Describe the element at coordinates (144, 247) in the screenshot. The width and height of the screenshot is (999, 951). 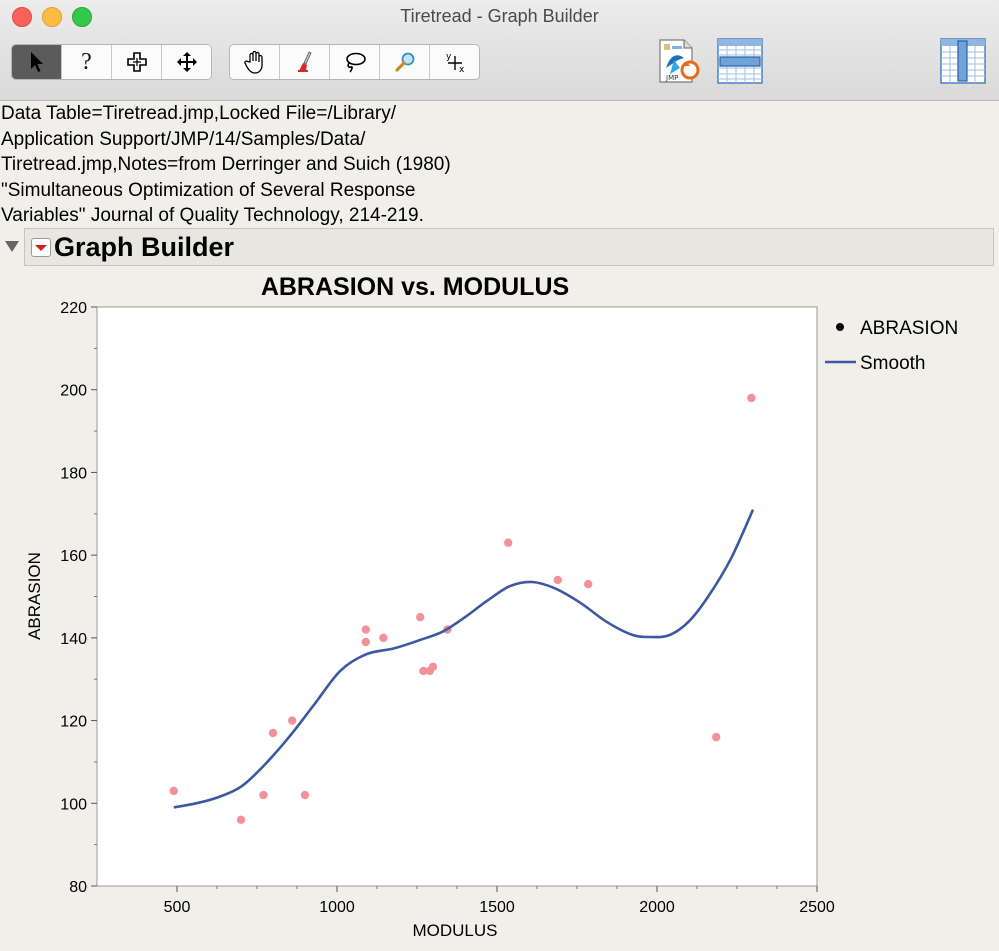
I see `report-title: Graph Builder` at that location.